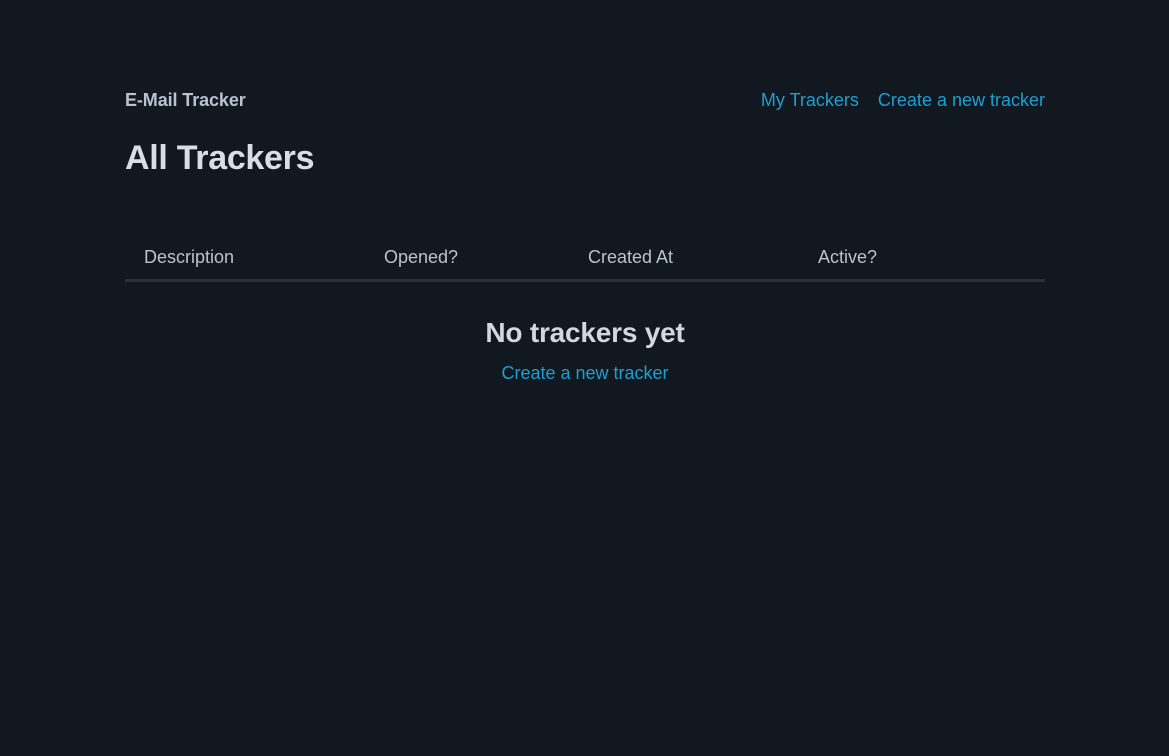 Image resolution: width=1169 pixels, height=756 pixels. What do you see at coordinates (584, 373) in the screenshot?
I see `empty-state-create-tracker-link: Create a new tracker` at bounding box center [584, 373].